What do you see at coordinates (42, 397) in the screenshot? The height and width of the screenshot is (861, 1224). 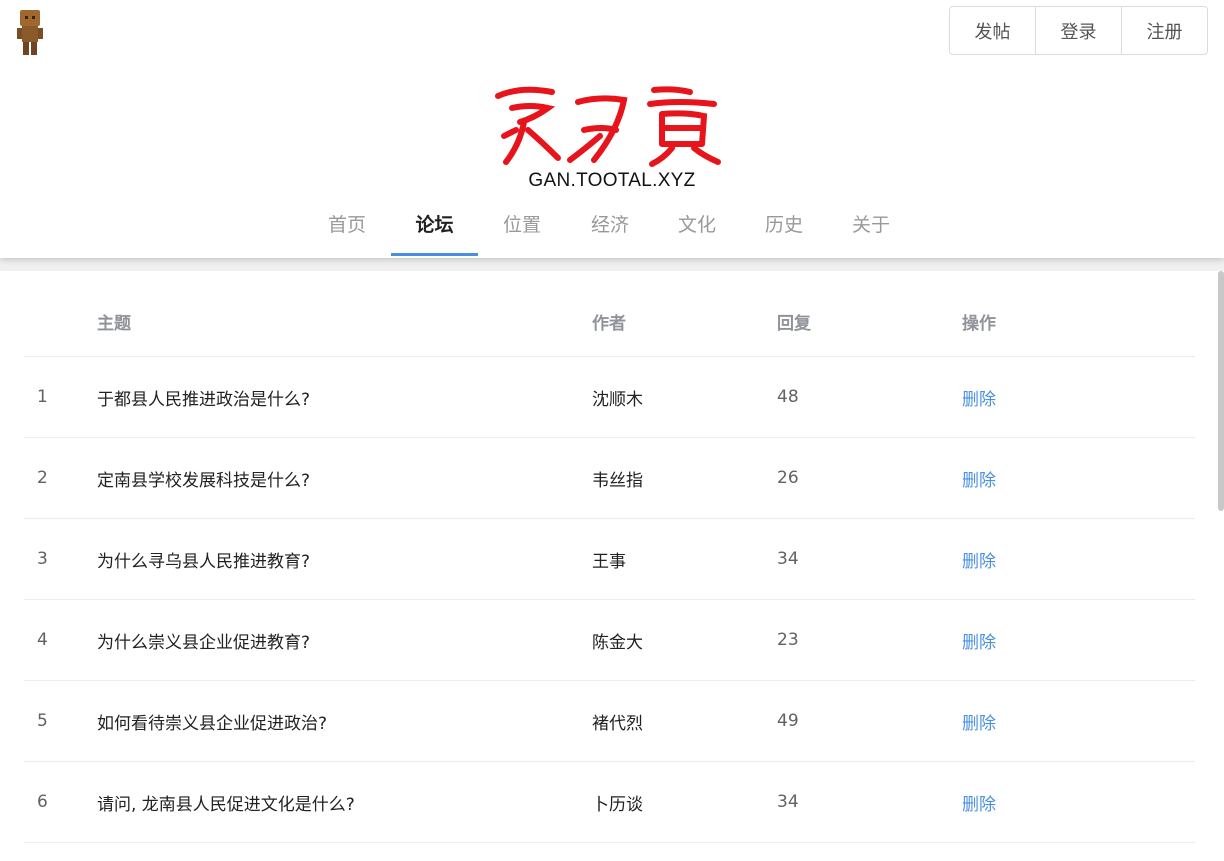 I see `row-index: 1` at bounding box center [42, 397].